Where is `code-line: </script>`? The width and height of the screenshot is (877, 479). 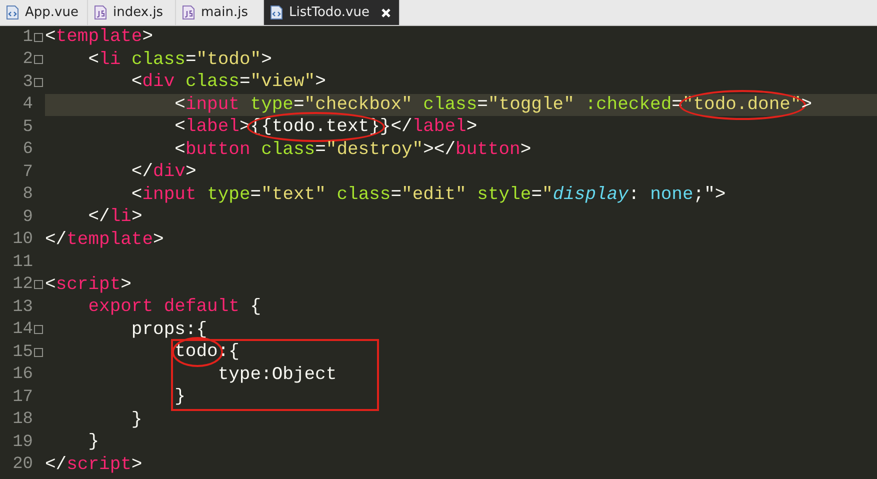 code-line: </script> is located at coordinates (94, 465).